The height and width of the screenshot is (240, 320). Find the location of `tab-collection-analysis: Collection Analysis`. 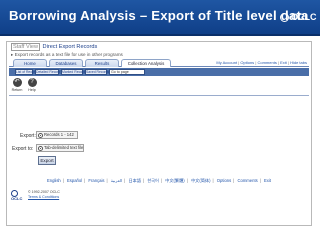

tab-collection-analysis: Collection Analysis is located at coordinates (146, 63).